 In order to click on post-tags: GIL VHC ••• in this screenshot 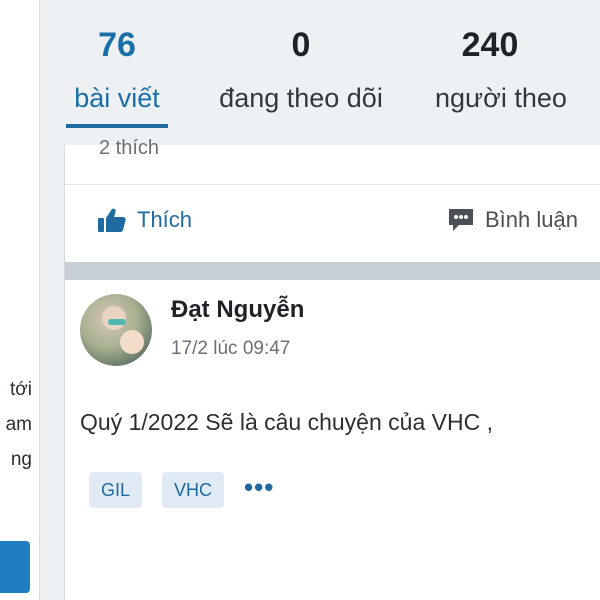, I will do `click(181, 490)`.